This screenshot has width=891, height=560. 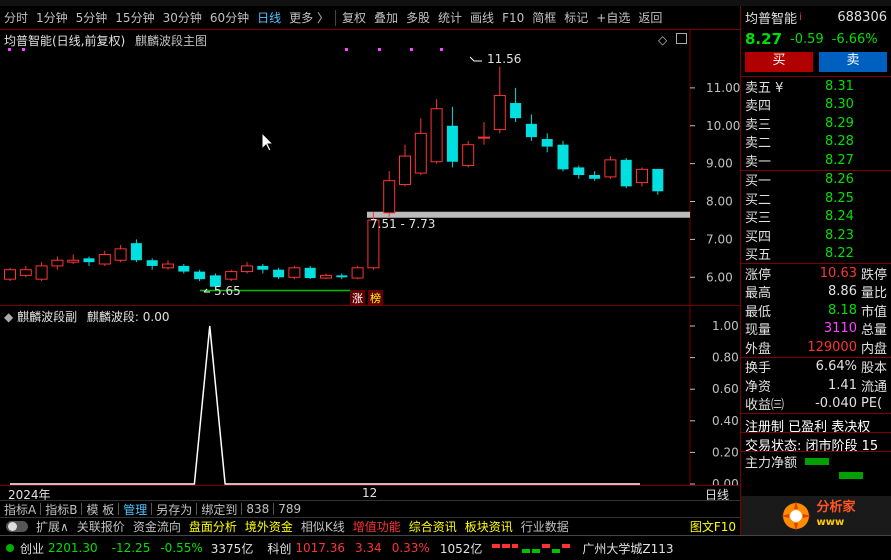 What do you see at coordinates (433, 526) in the screenshot?
I see `function-tab: 综合资讯` at bounding box center [433, 526].